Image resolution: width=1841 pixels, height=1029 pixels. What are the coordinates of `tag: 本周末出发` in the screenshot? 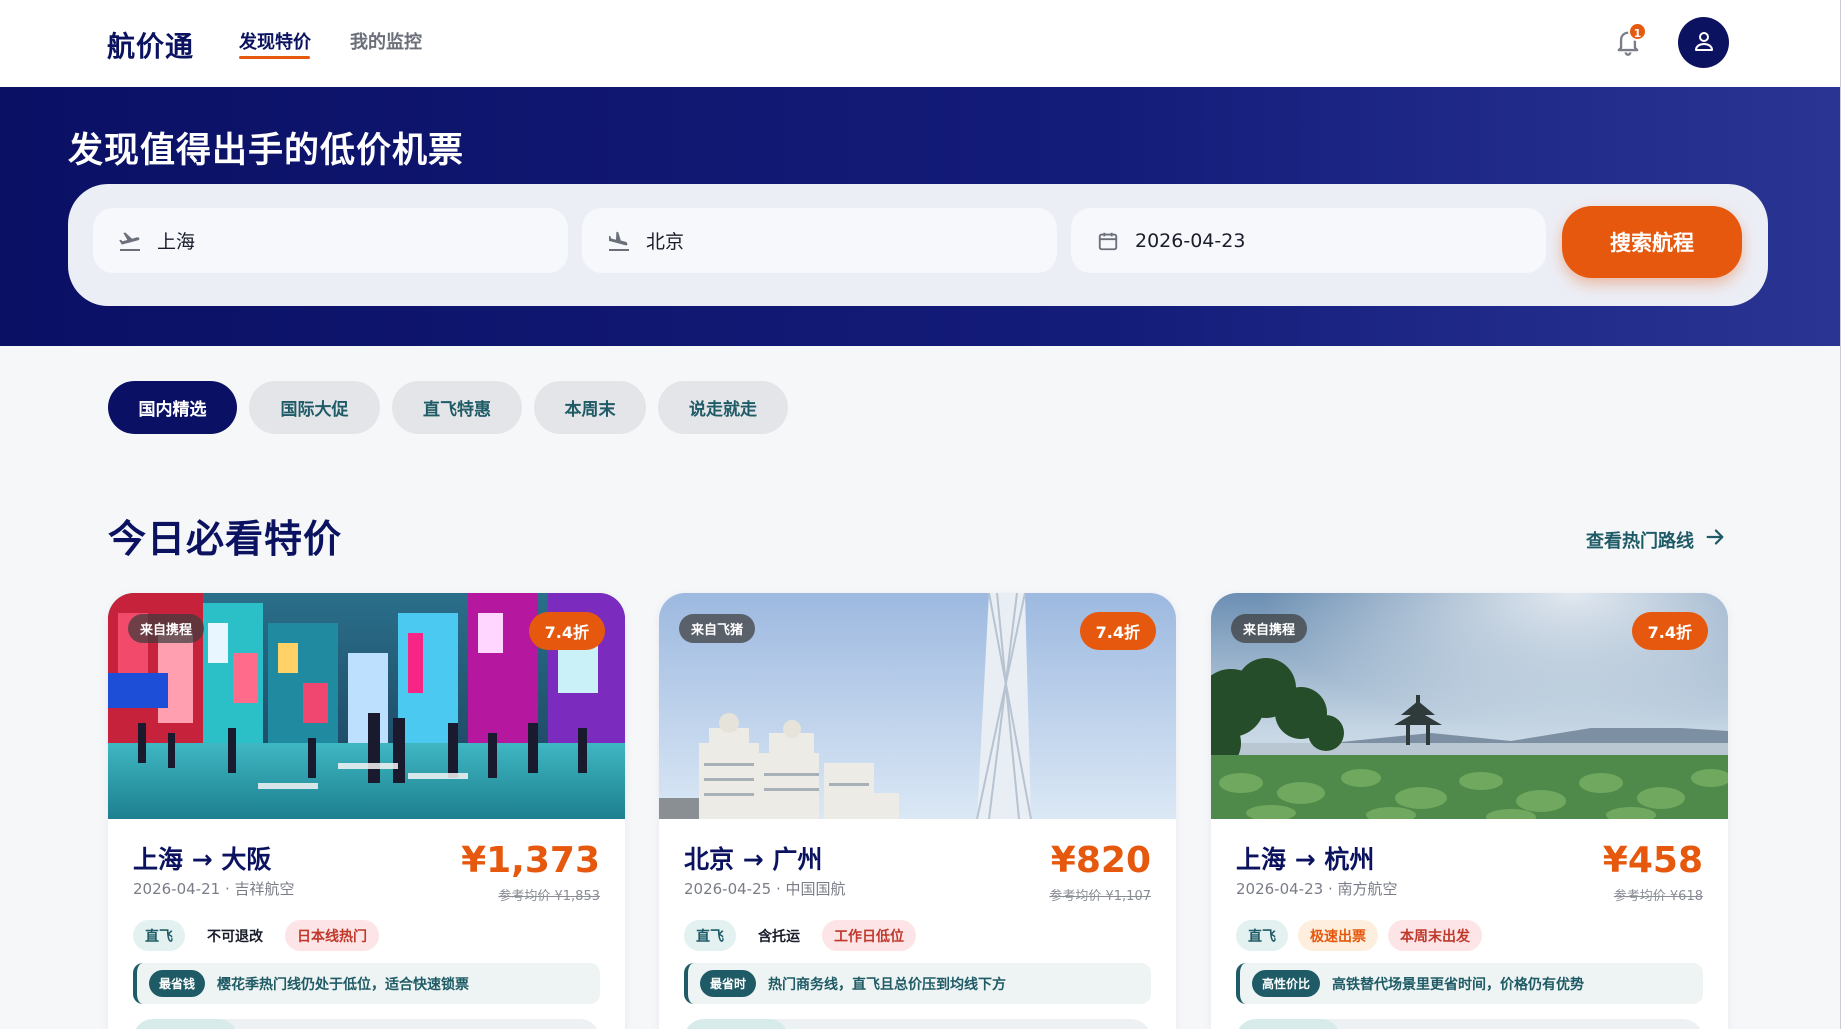 It's located at (1435, 935).